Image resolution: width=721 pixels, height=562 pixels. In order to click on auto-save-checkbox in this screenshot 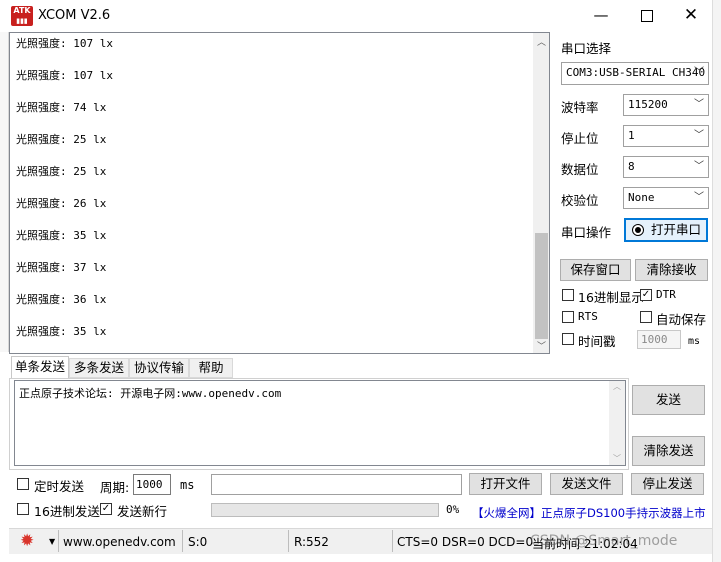, I will do `click(646, 317)`.